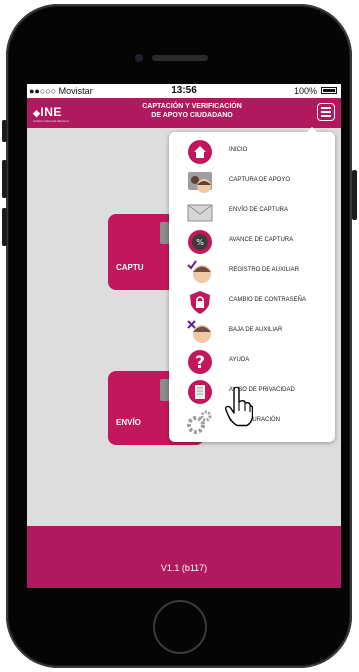 Image resolution: width=359 pixels, height=672 pixels. Describe the element at coordinates (199, 331) in the screenshot. I see `remove-user-icon` at that location.